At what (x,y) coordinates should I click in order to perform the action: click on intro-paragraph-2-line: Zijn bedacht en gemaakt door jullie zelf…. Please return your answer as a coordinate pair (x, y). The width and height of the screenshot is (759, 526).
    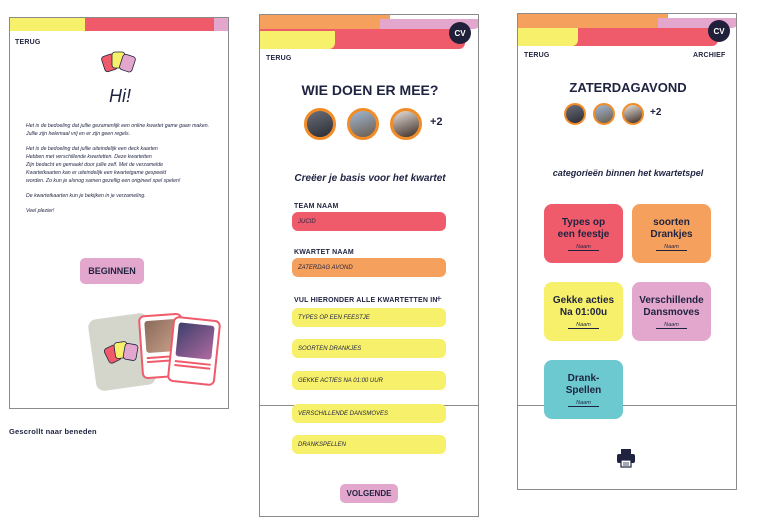
    Looking at the image, I should click on (94, 165).